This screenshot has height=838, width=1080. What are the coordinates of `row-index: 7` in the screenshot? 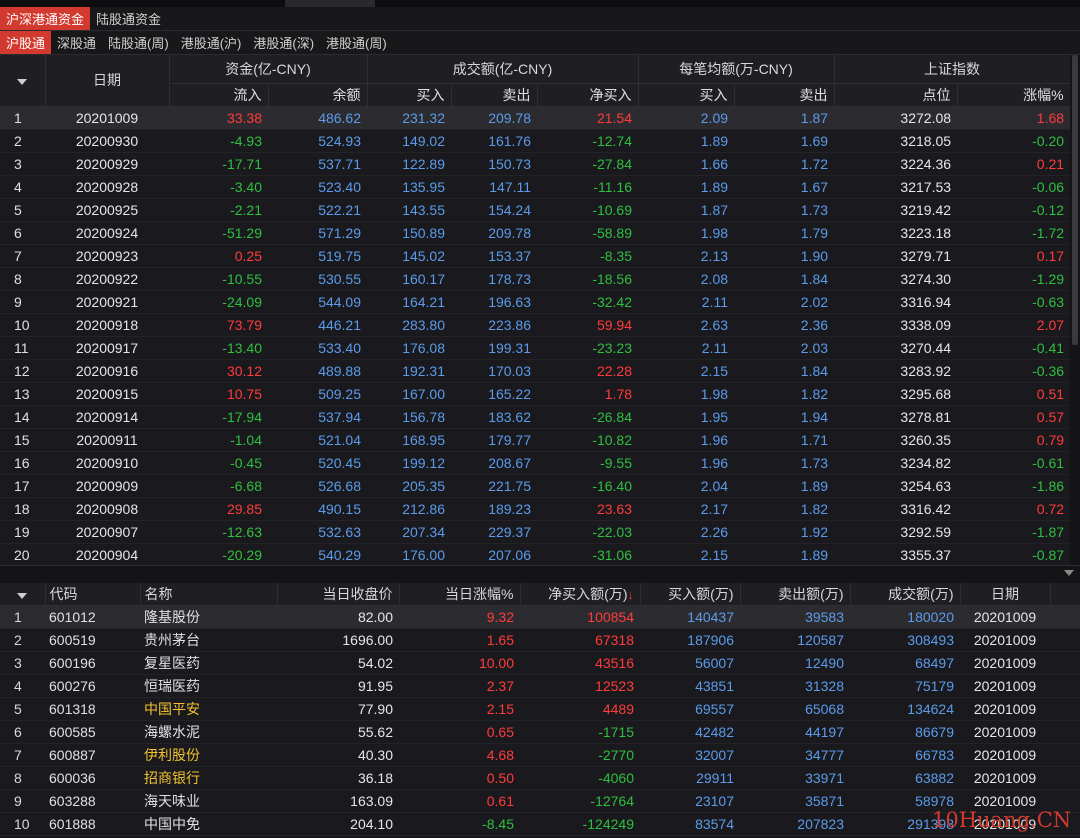 It's located at (22, 256).